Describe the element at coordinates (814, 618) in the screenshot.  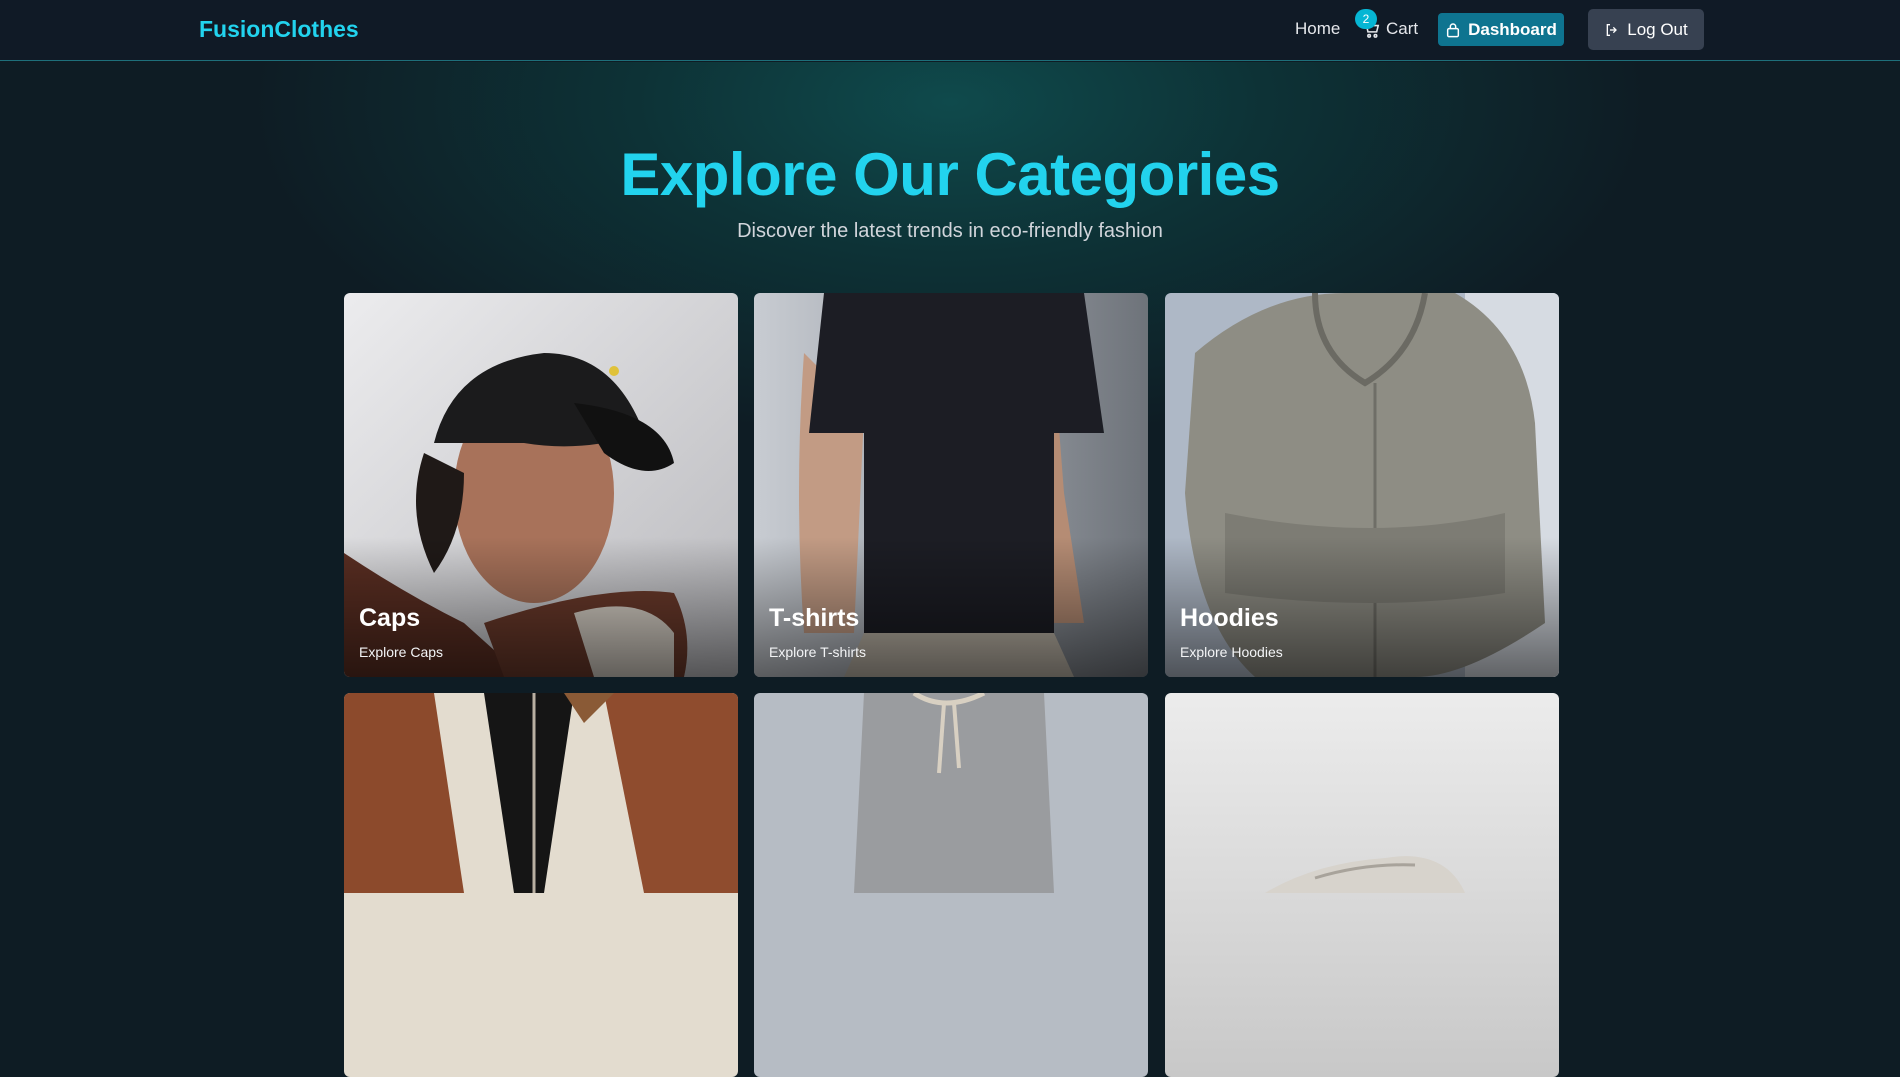
I see `category-title: T-shirts` at that location.